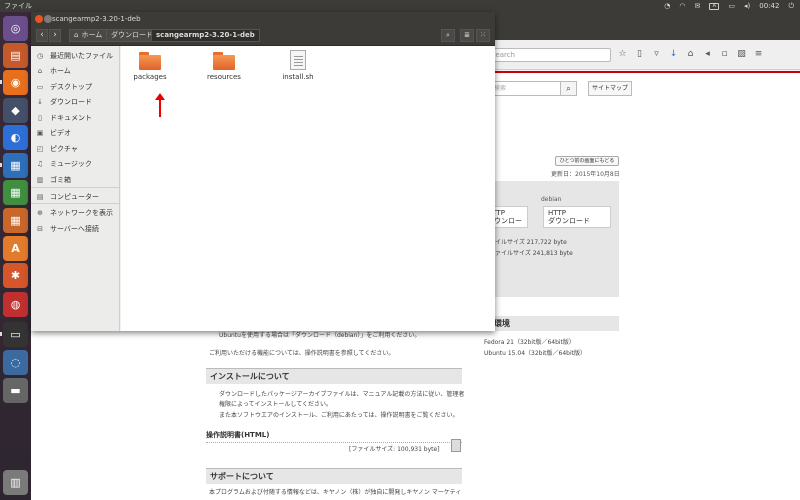 This screenshot has height=500, width=800. I want to click on impress-icon: ▦, so click(15, 220).